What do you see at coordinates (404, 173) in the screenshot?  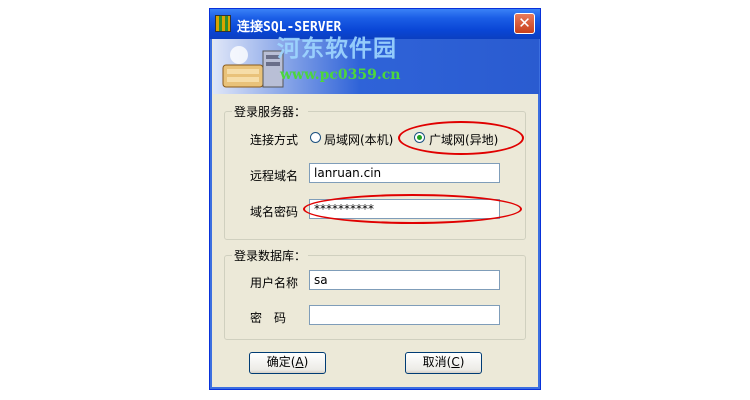 I see `remote-domain-input: lanruan.cin` at bounding box center [404, 173].